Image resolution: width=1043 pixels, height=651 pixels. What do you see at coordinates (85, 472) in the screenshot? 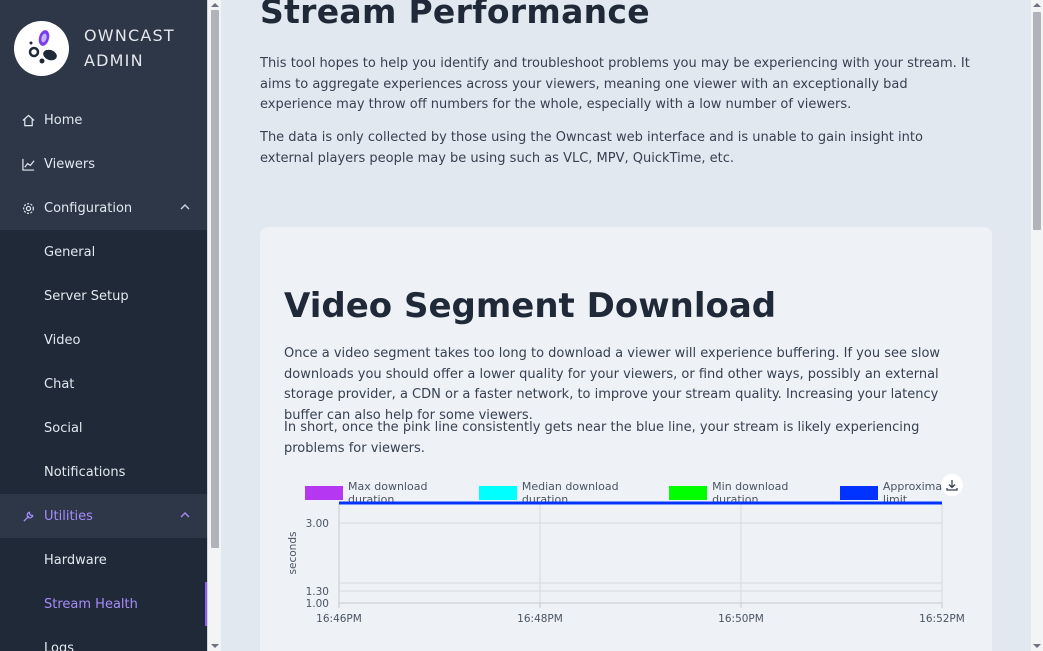
I see `sidebar-item-label: Notifications` at bounding box center [85, 472].